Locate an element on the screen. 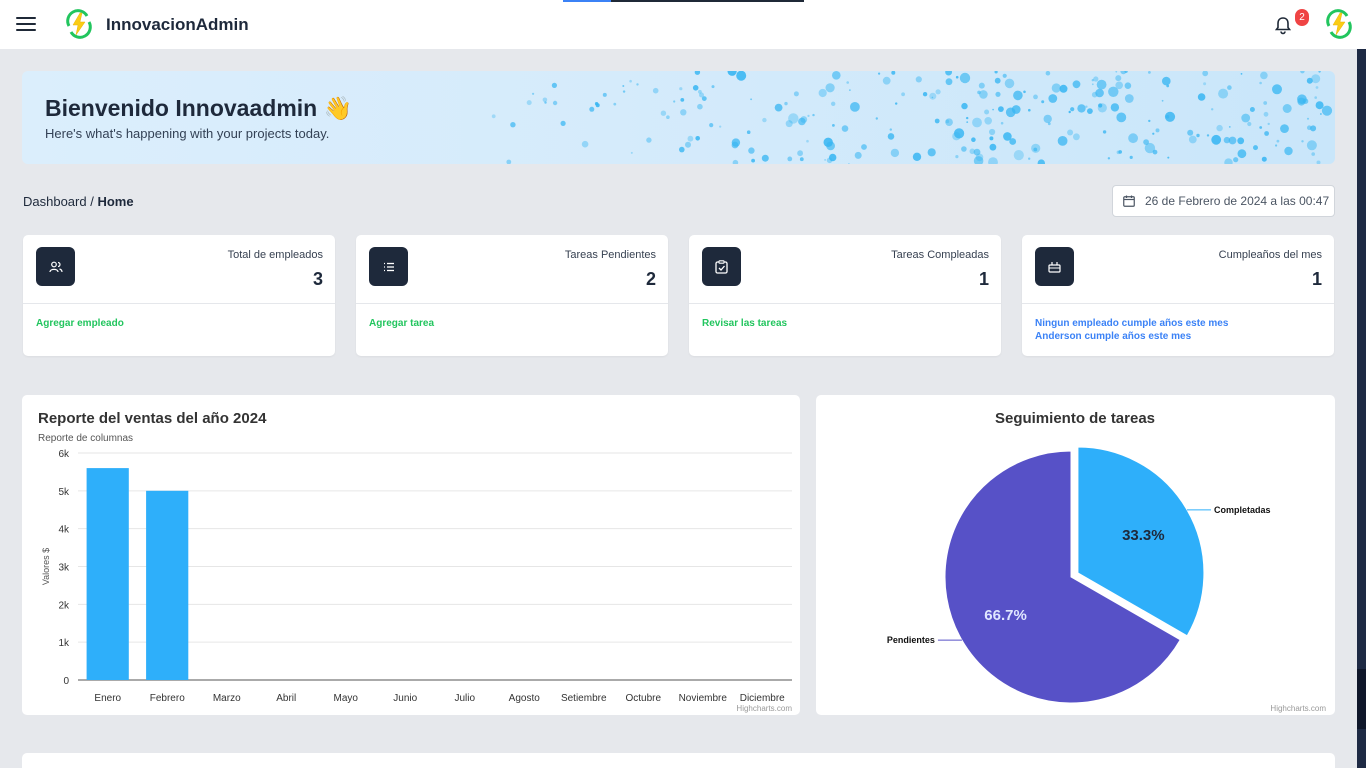 The width and height of the screenshot is (1366, 768). add-task-link: Agregar tarea is located at coordinates (401, 323).